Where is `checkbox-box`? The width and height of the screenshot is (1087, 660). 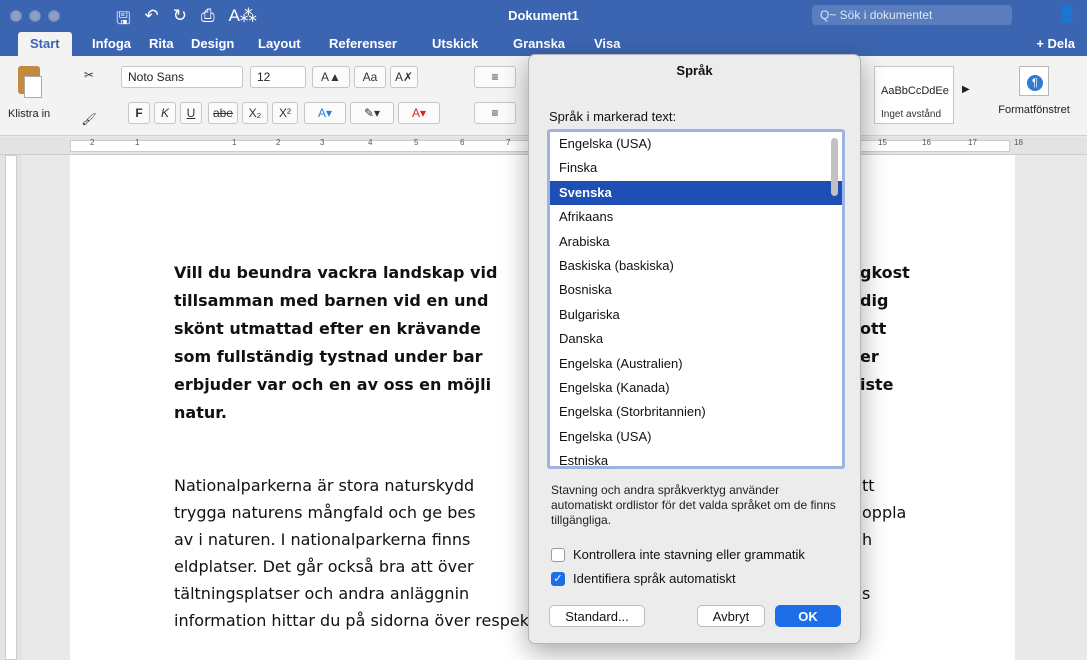 checkbox-box is located at coordinates (558, 554).